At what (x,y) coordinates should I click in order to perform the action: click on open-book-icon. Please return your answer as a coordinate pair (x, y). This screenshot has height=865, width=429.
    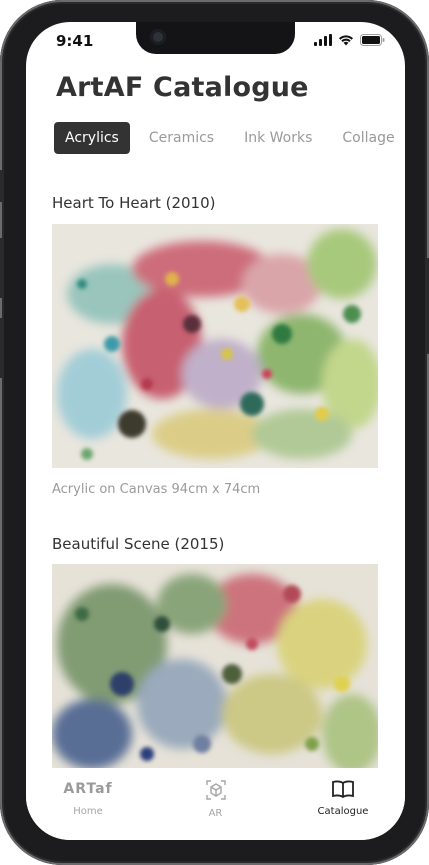
    Looking at the image, I should click on (343, 789).